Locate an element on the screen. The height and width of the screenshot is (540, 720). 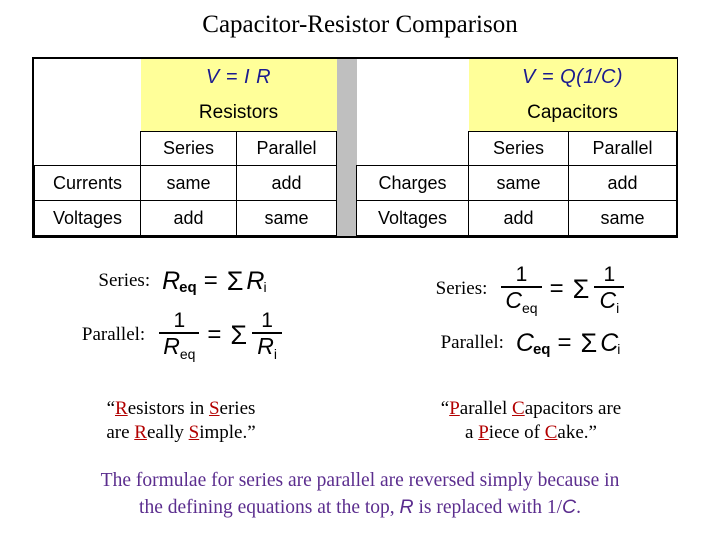
right-header-blank is located at coordinates (413, 149).